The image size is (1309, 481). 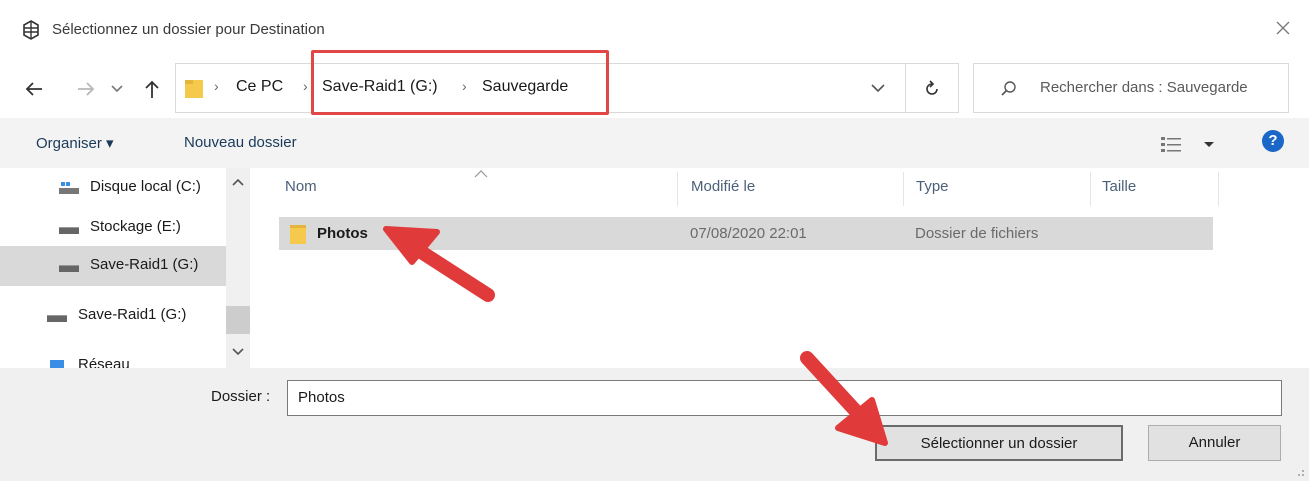 What do you see at coordinates (238, 182) in the screenshot?
I see `scroll-up-icon` at bounding box center [238, 182].